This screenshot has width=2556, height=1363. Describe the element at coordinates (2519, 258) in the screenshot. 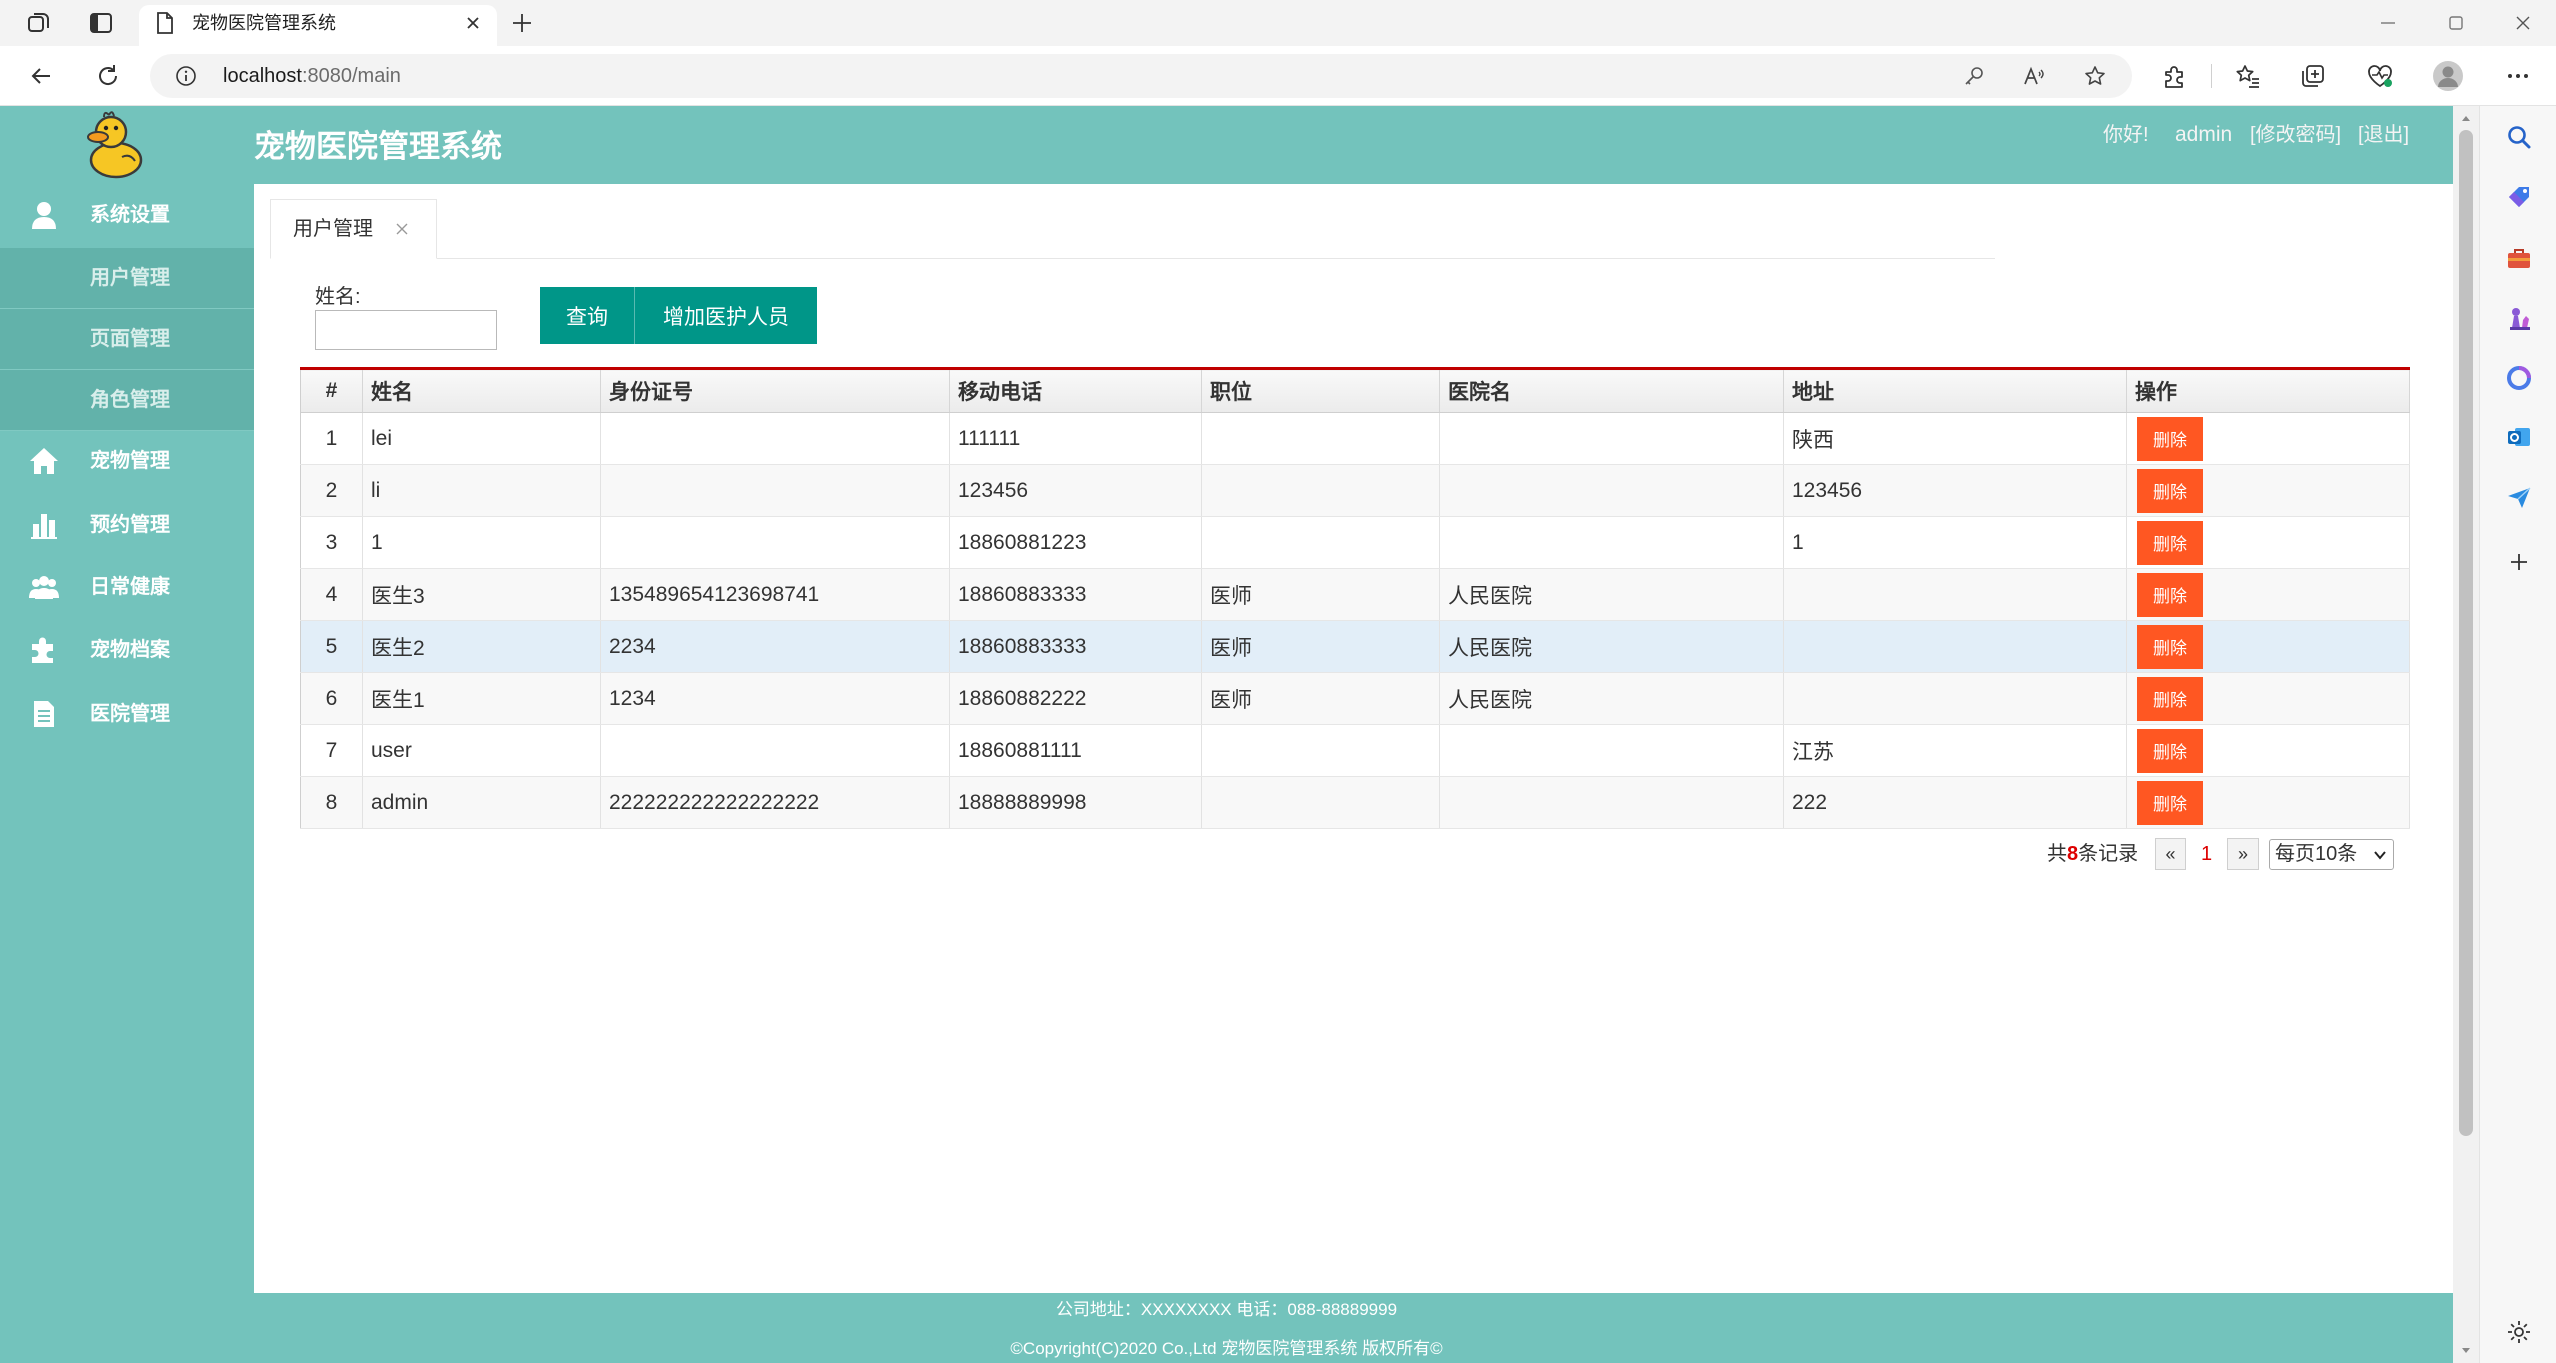

I see `tools-briefcase-icon` at that location.